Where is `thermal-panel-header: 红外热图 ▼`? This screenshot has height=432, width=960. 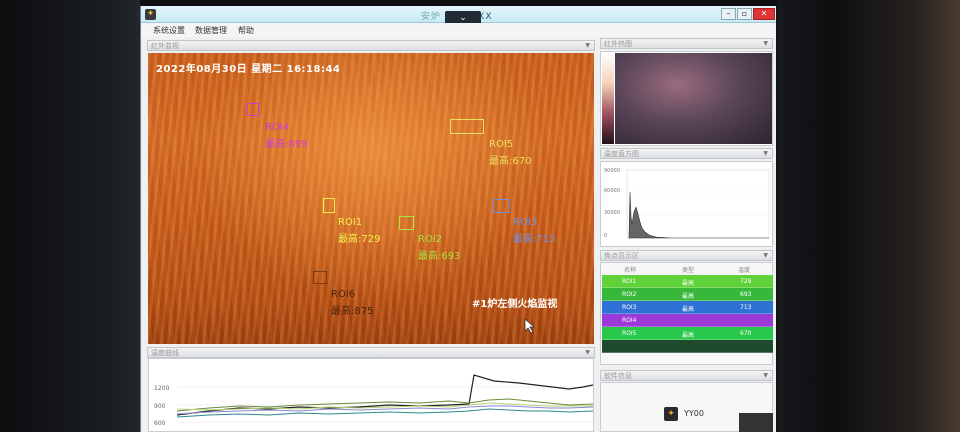
thermal-panel-header: 红外热图 ▼ is located at coordinates (686, 43).